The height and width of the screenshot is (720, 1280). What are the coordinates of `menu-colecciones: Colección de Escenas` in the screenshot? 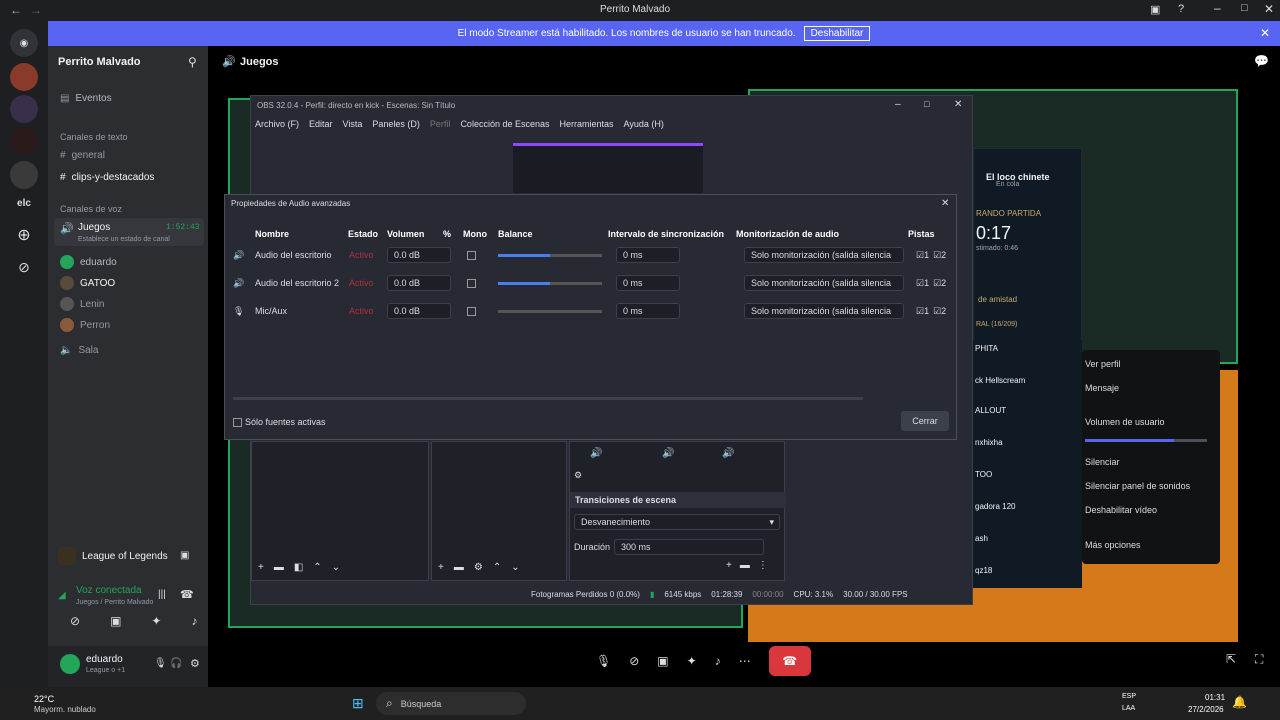 It's located at (504, 126).